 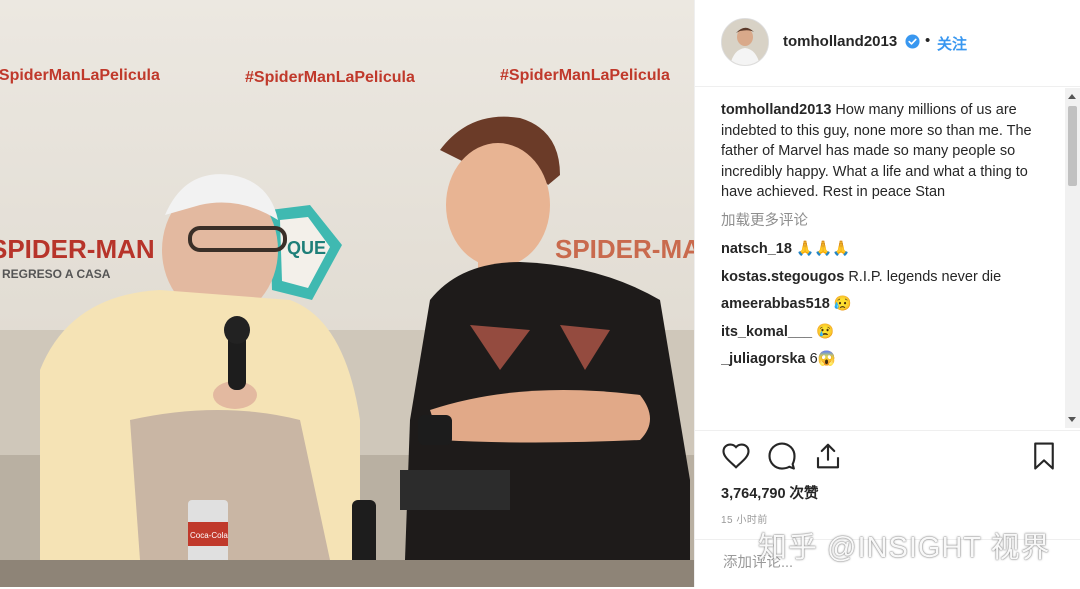 I want to click on watermark: 知乎 @INSIGHT 视界, so click(x=904, y=548).